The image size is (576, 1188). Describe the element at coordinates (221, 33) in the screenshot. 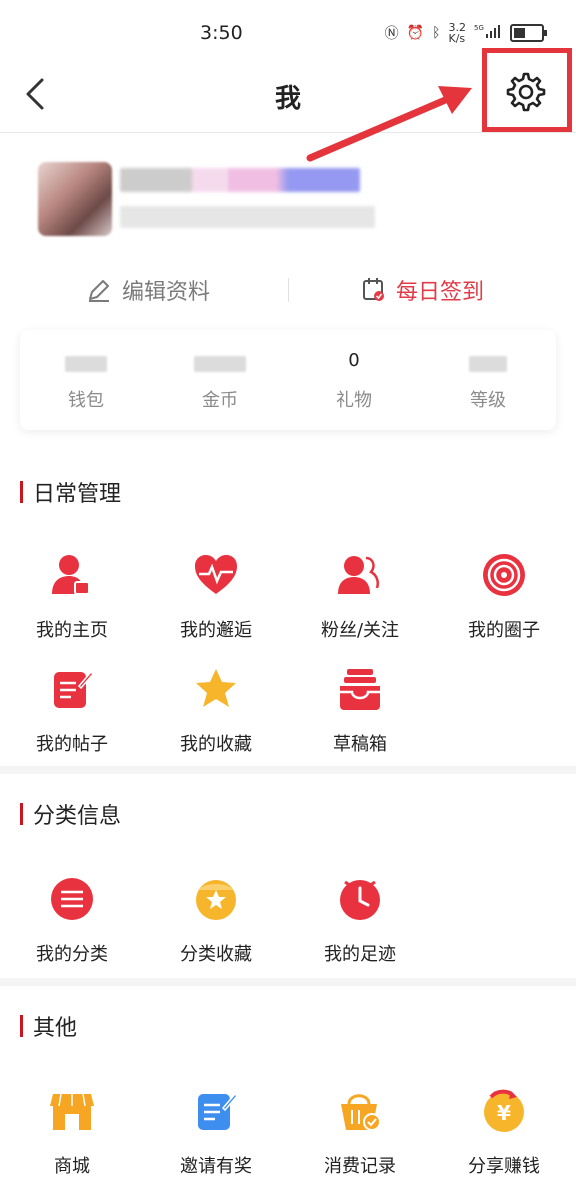

I see `status-time: 3:50` at that location.